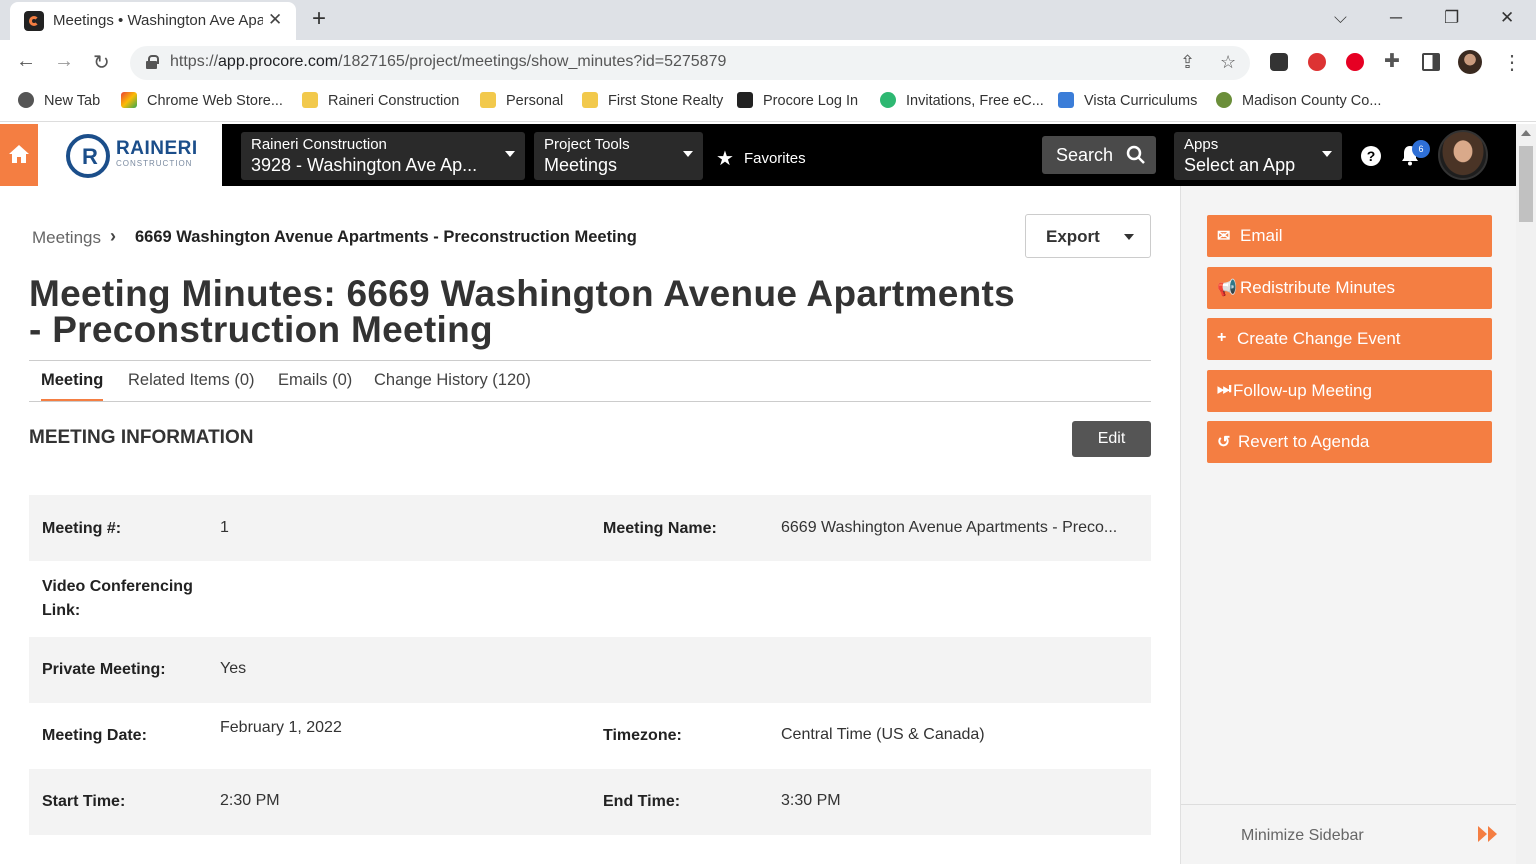  What do you see at coordinates (1526, 133) in the screenshot?
I see `scroll-up-arrow-icon` at bounding box center [1526, 133].